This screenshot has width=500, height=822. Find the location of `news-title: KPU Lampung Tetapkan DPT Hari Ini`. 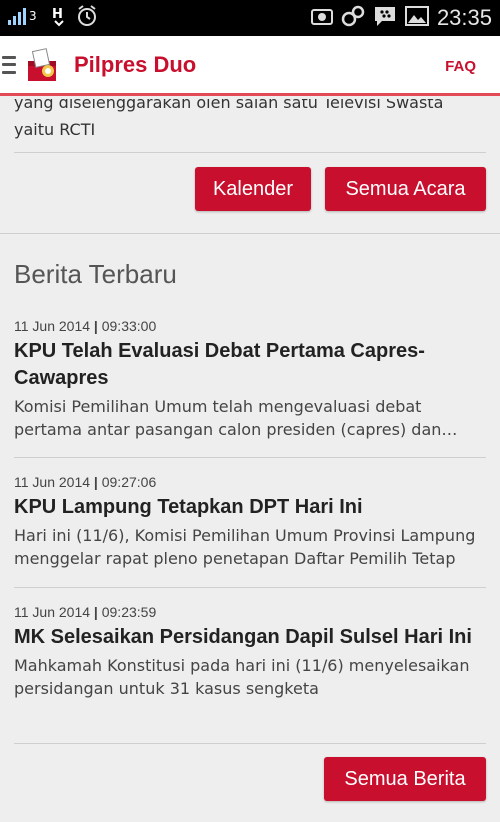

news-title: KPU Lampung Tetapkan DPT Hari Ini is located at coordinates (250, 507).